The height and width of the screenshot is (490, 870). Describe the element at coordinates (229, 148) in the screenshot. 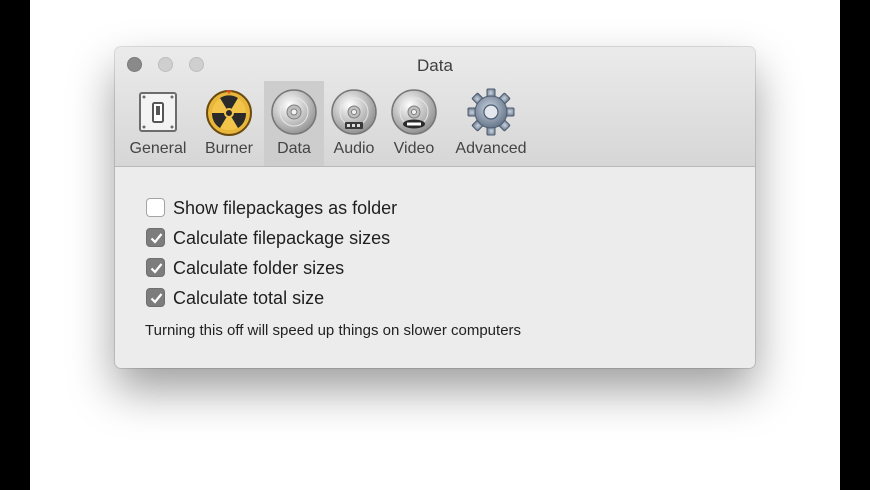

I see `tab-label: Burner` at that location.